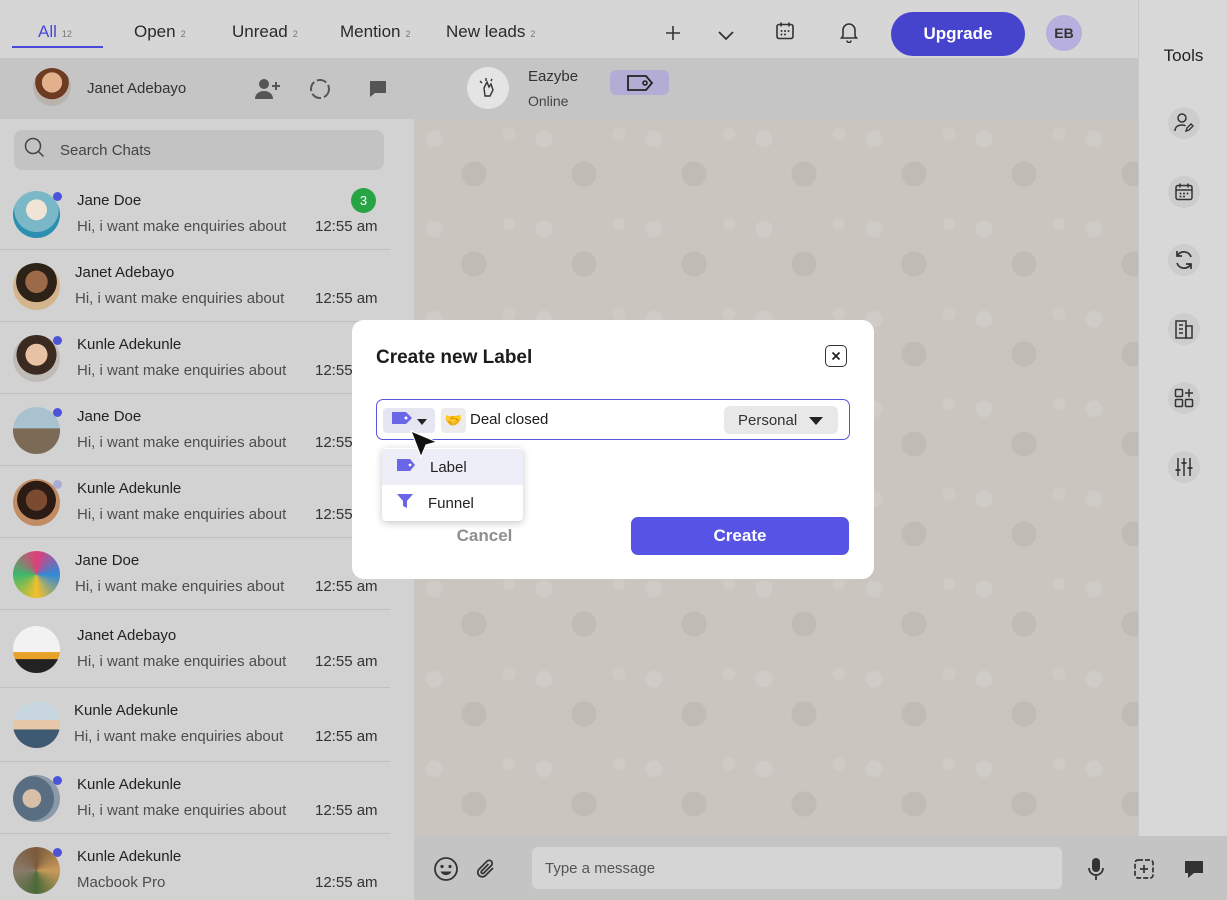 This screenshot has width=1227, height=900. I want to click on message-composer, so click(820, 868).